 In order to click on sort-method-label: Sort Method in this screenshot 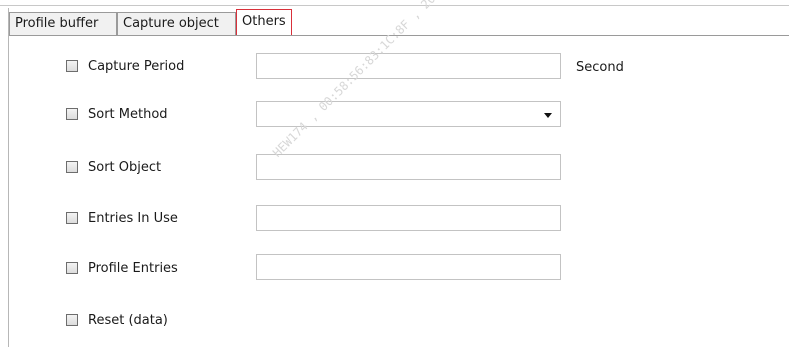, I will do `click(128, 114)`.